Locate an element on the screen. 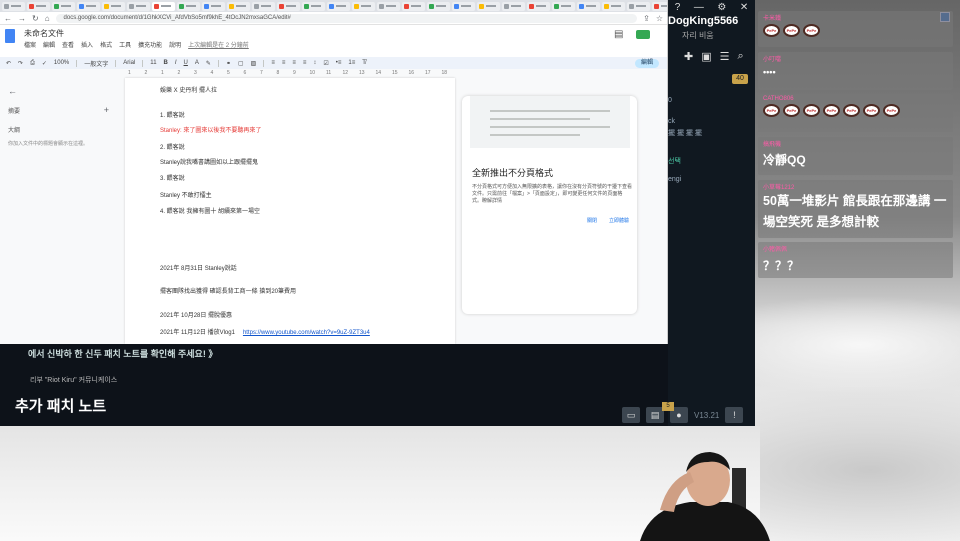 The image size is (960, 541). add-friend-icon: ✚ is located at coordinates (688, 56).